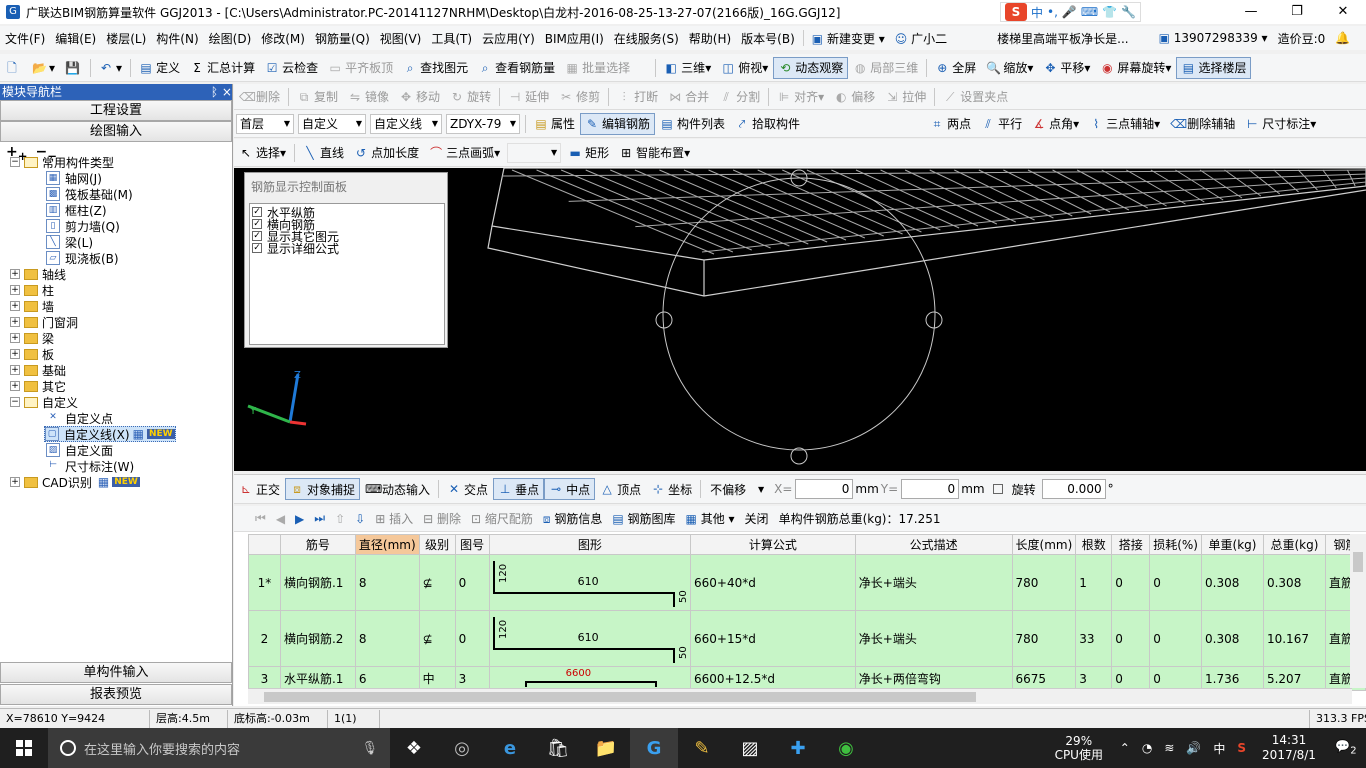 Image resolution: width=1366 pixels, height=768 pixels. What do you see at coordinates (739, 97) in the screenshot?
I see `split-button: ⫽ 分割` at bounding box center [739, 97].